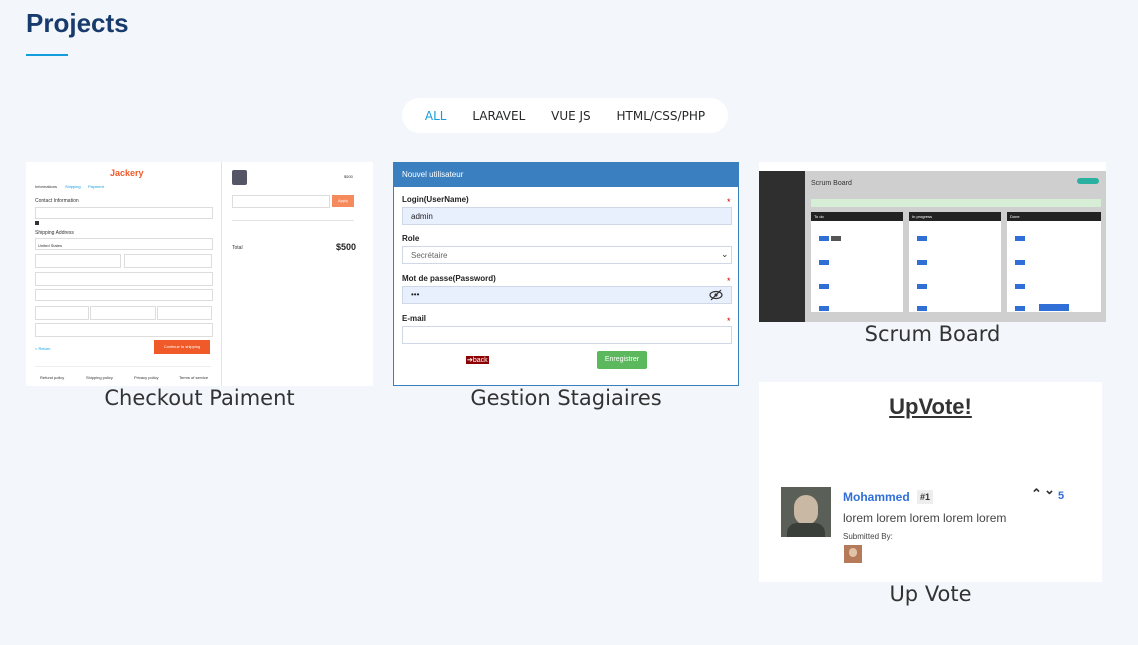 Image resolution: width=1138 pixels, height=645 pixels. What do you see at coordinates (127, 173) in the screenshot?
I see `jackery-logo: Jackery` at bounding box center [127, 173].